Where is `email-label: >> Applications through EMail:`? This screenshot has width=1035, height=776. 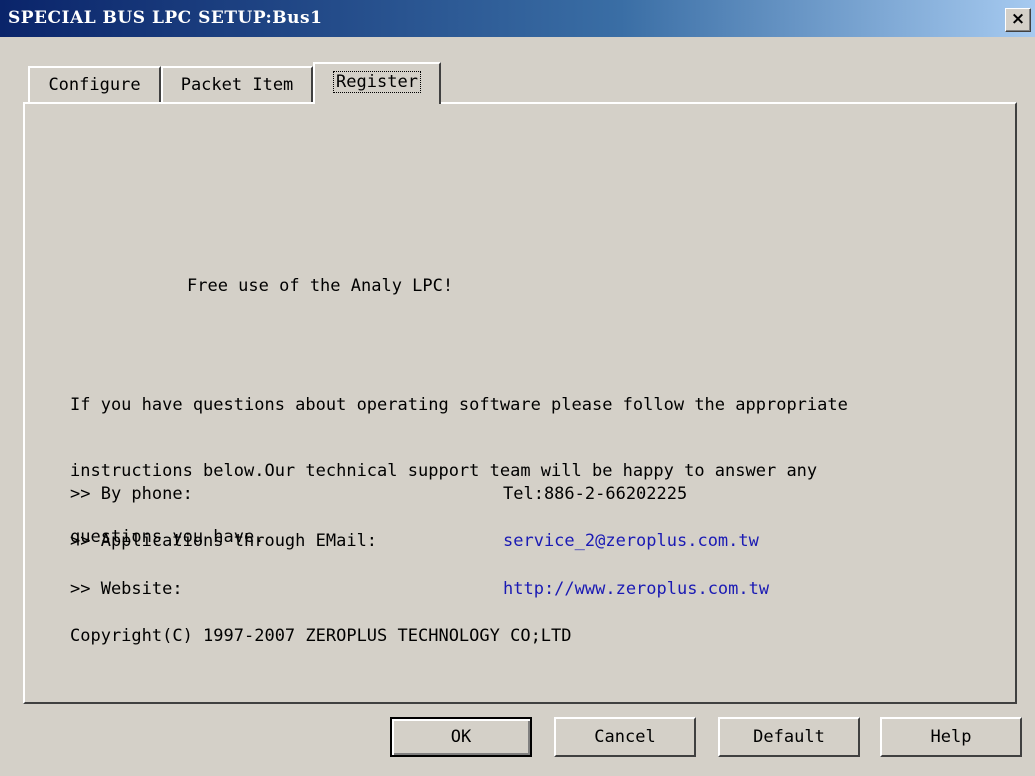
email-label: >> Applications through EMail: is located at coordinates (224, 541).